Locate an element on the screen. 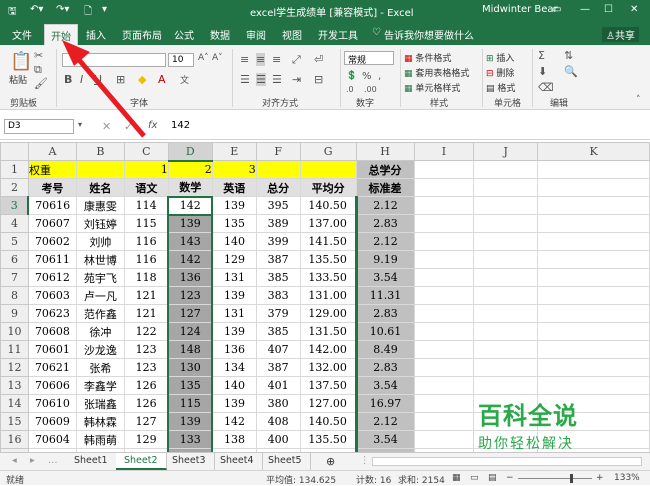 This screenshot has height=486, width=650. cell: 127 is located at coordinates (190, 313).